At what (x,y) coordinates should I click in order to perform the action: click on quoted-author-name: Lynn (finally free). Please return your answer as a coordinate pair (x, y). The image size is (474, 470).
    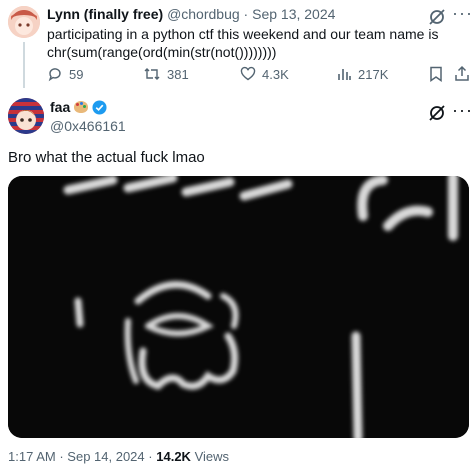
    Looking at the image, I should click on (105, 14).